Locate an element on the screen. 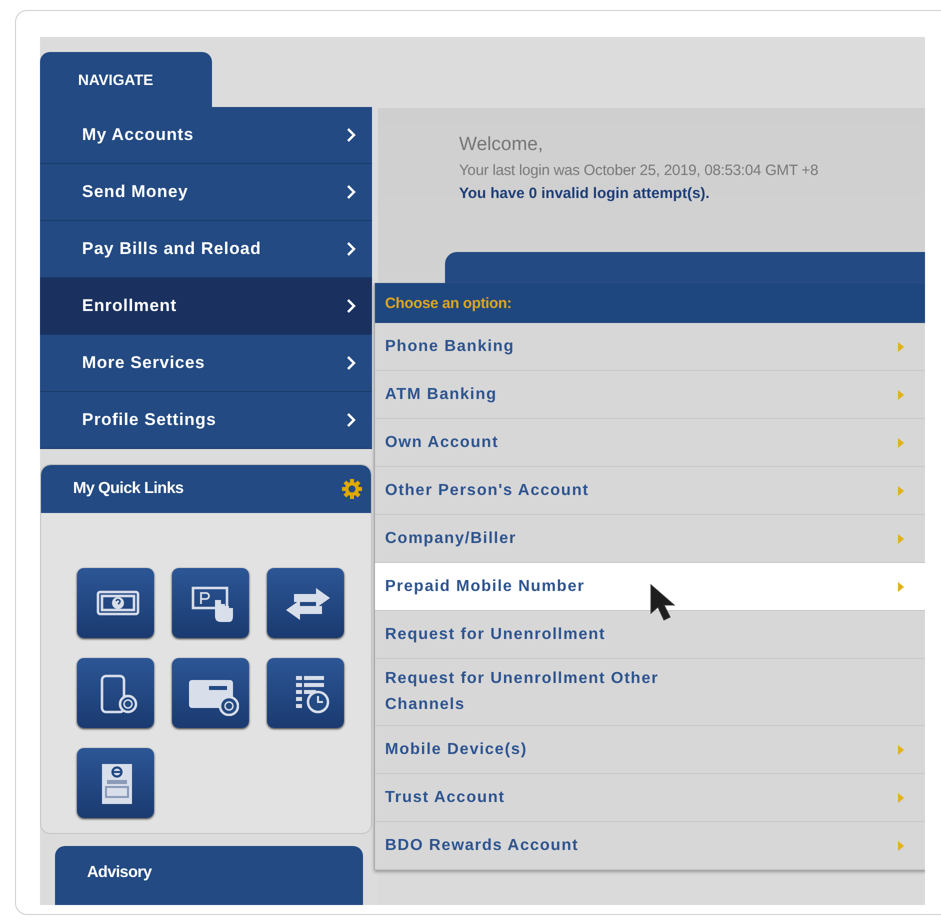 This screenshot has height=923, width=941. dropdown-menu-item: Request for Unenrollment is located at coordinates (650, 635).